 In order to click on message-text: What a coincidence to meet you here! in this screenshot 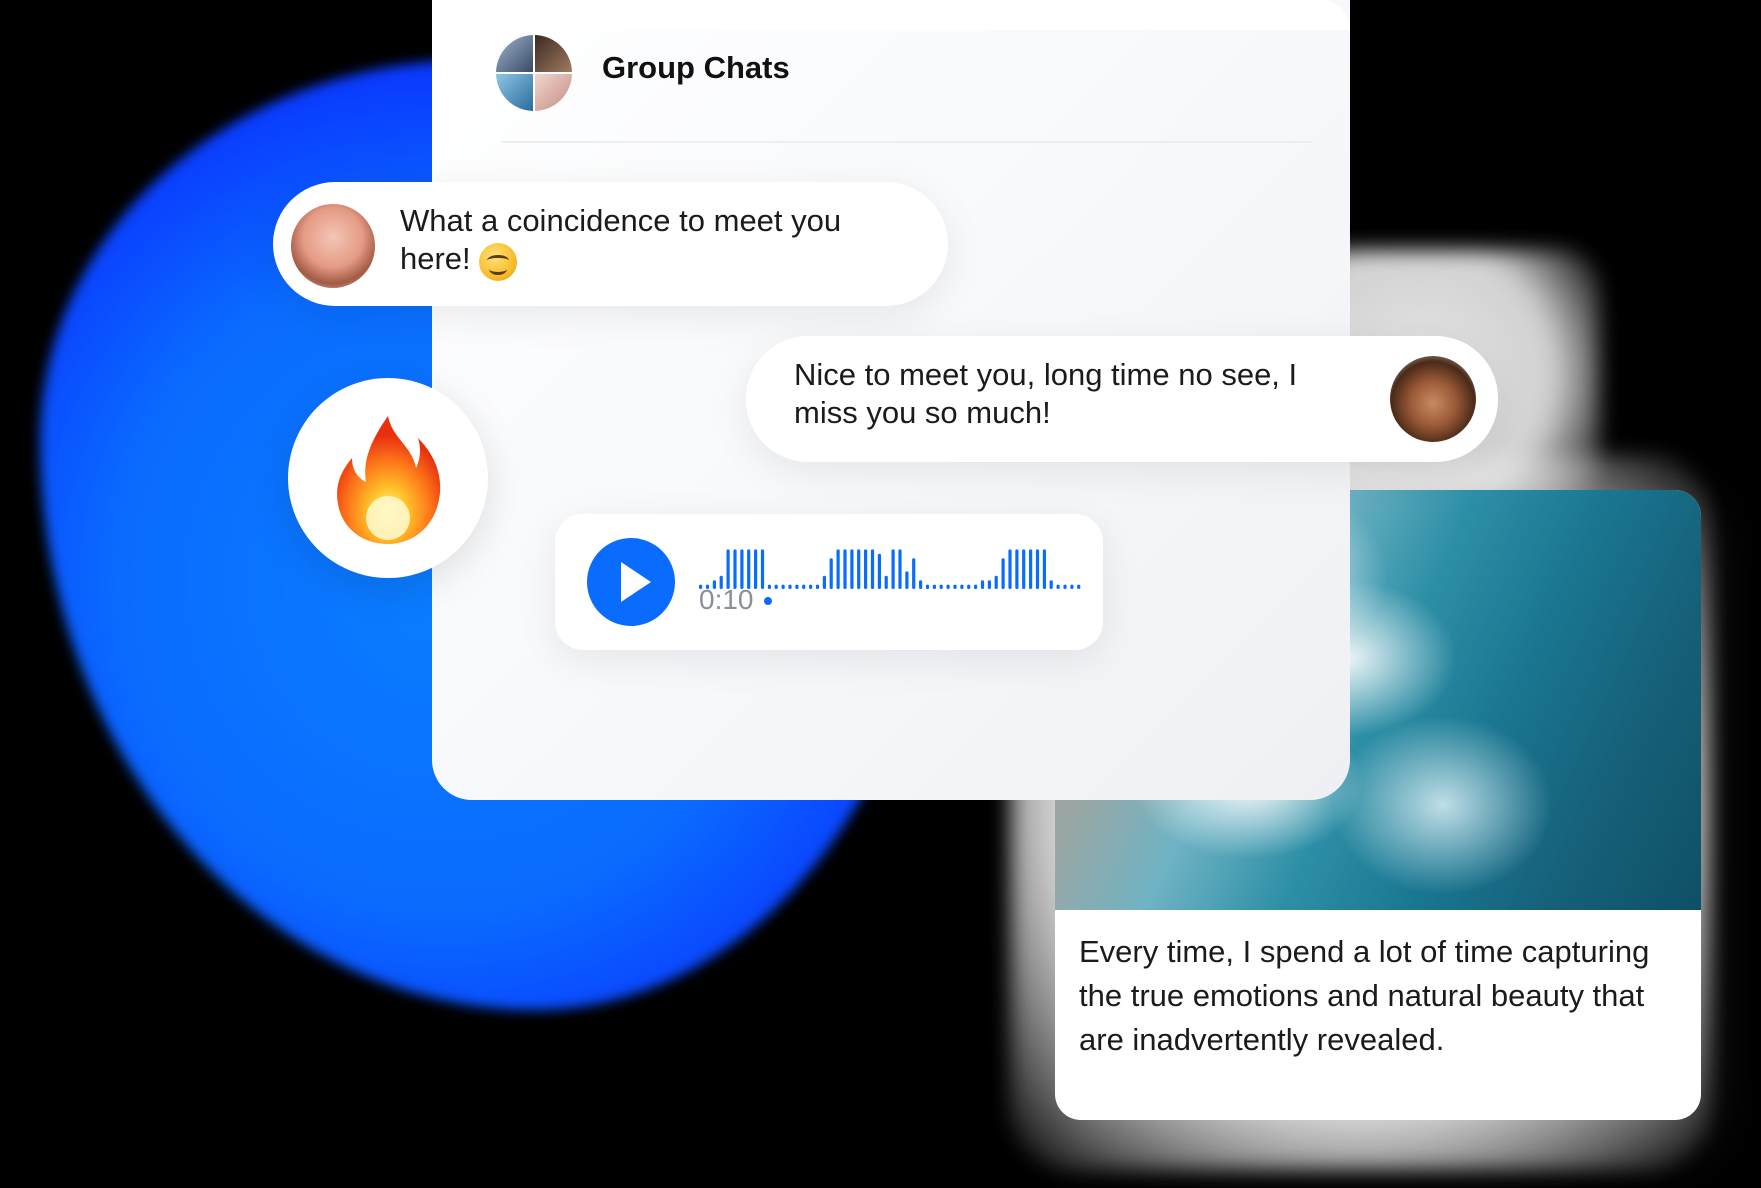, I will do `click(660, 241)`.